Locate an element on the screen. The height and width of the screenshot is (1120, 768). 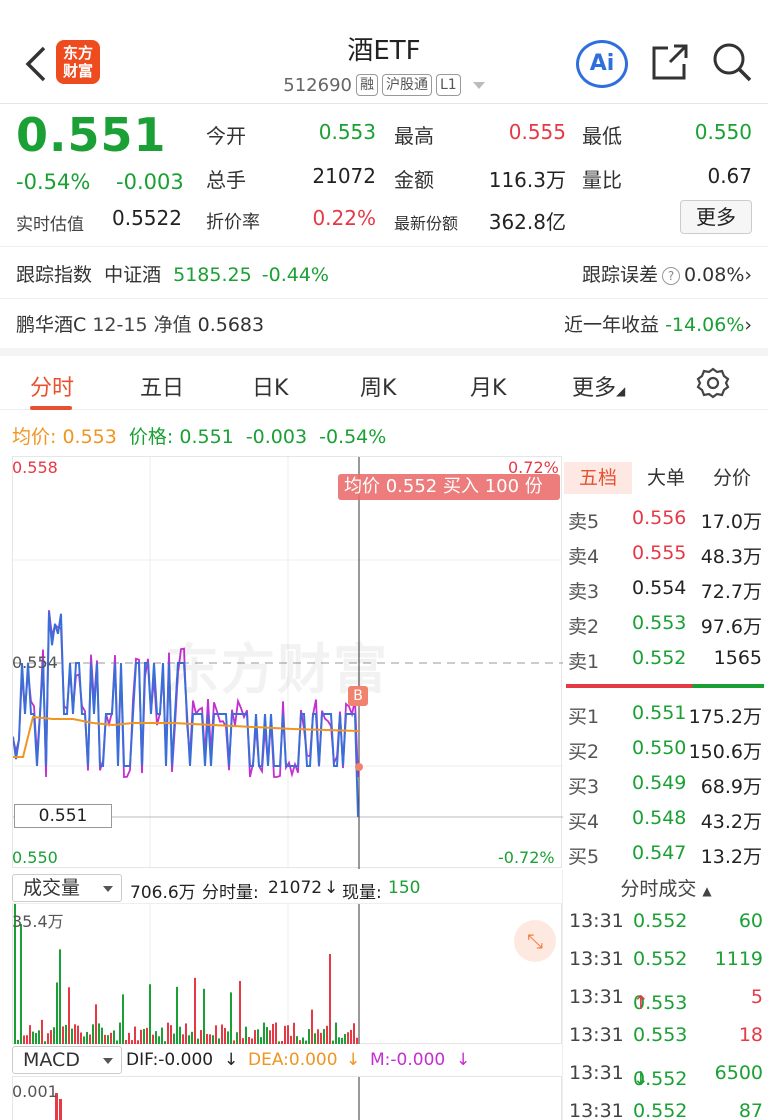
trade-vol: 87 is located at coordinates (750, 1110).